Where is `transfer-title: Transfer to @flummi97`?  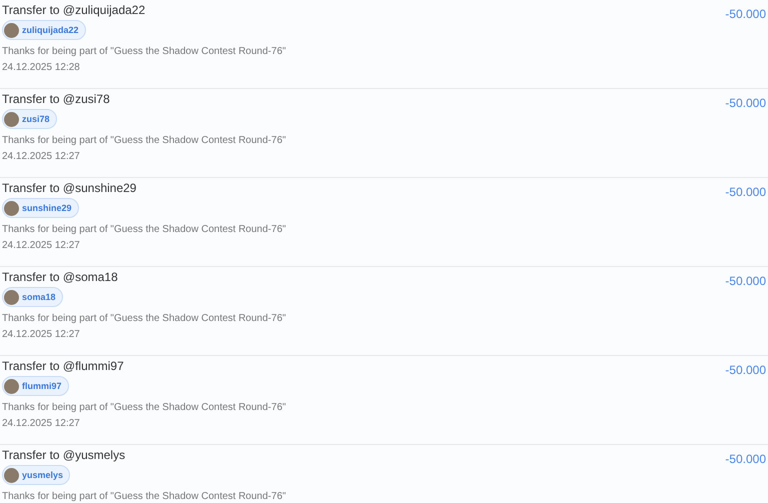
transfer-title: Transfer to @flummi97 is located at coordinates (63, 366).